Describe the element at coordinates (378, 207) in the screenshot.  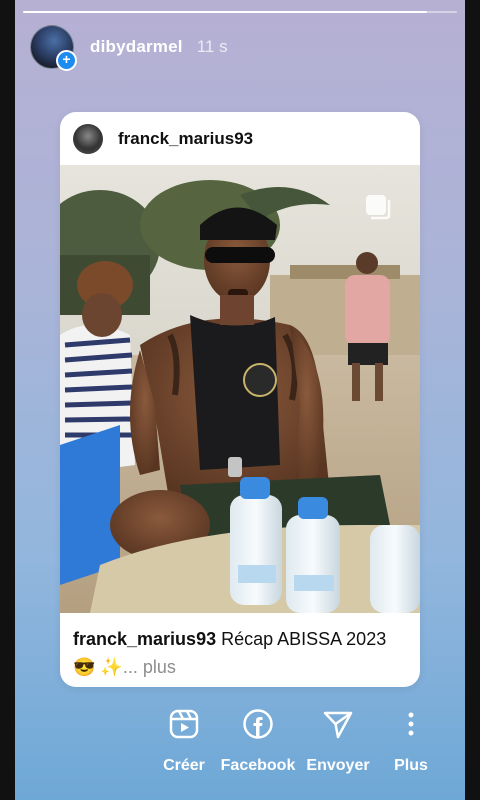
I see `carousel-icon` at that location.